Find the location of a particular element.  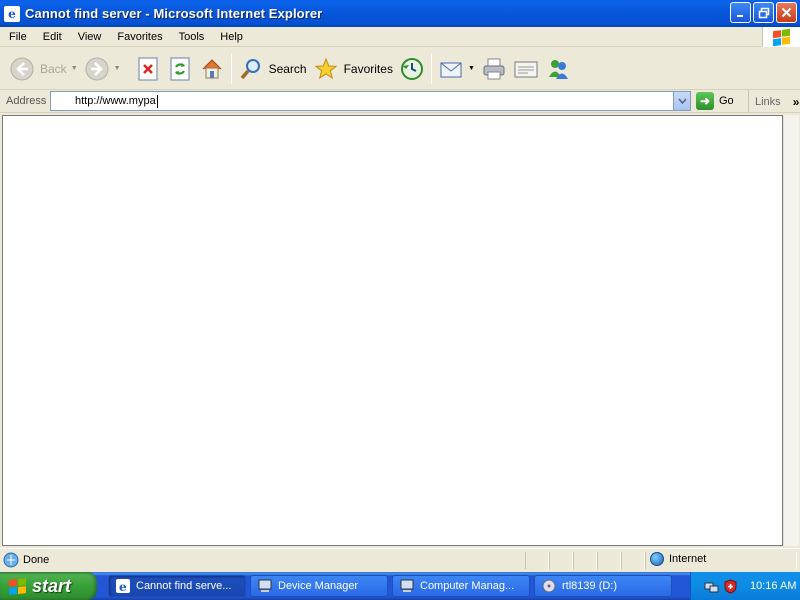

menu-tools: Tools is located at coordinates (192, 37).